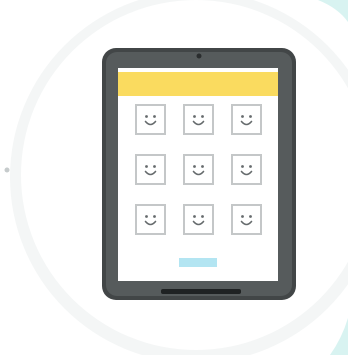 The width and height of the screenshot is (348, 360). I want to click on face-grid, so click(198, 169).